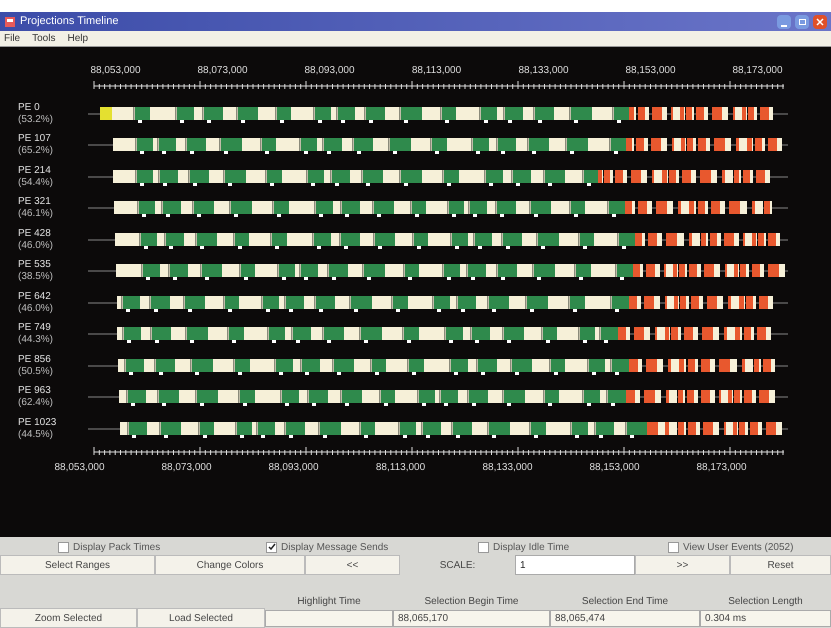 The image size is (831, 628). I want to click on close-icon, so click(820, 22).